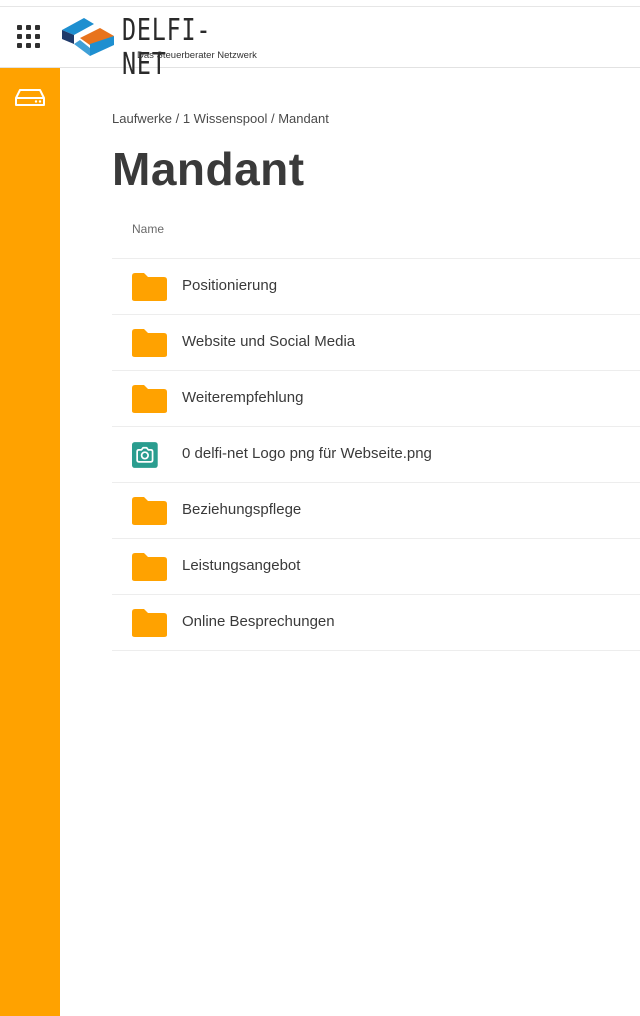  What do you see at coordinates (376, 511) in the screenshot?
I see `list-item: Beziehungspflege` at bounding box center [376, 511].